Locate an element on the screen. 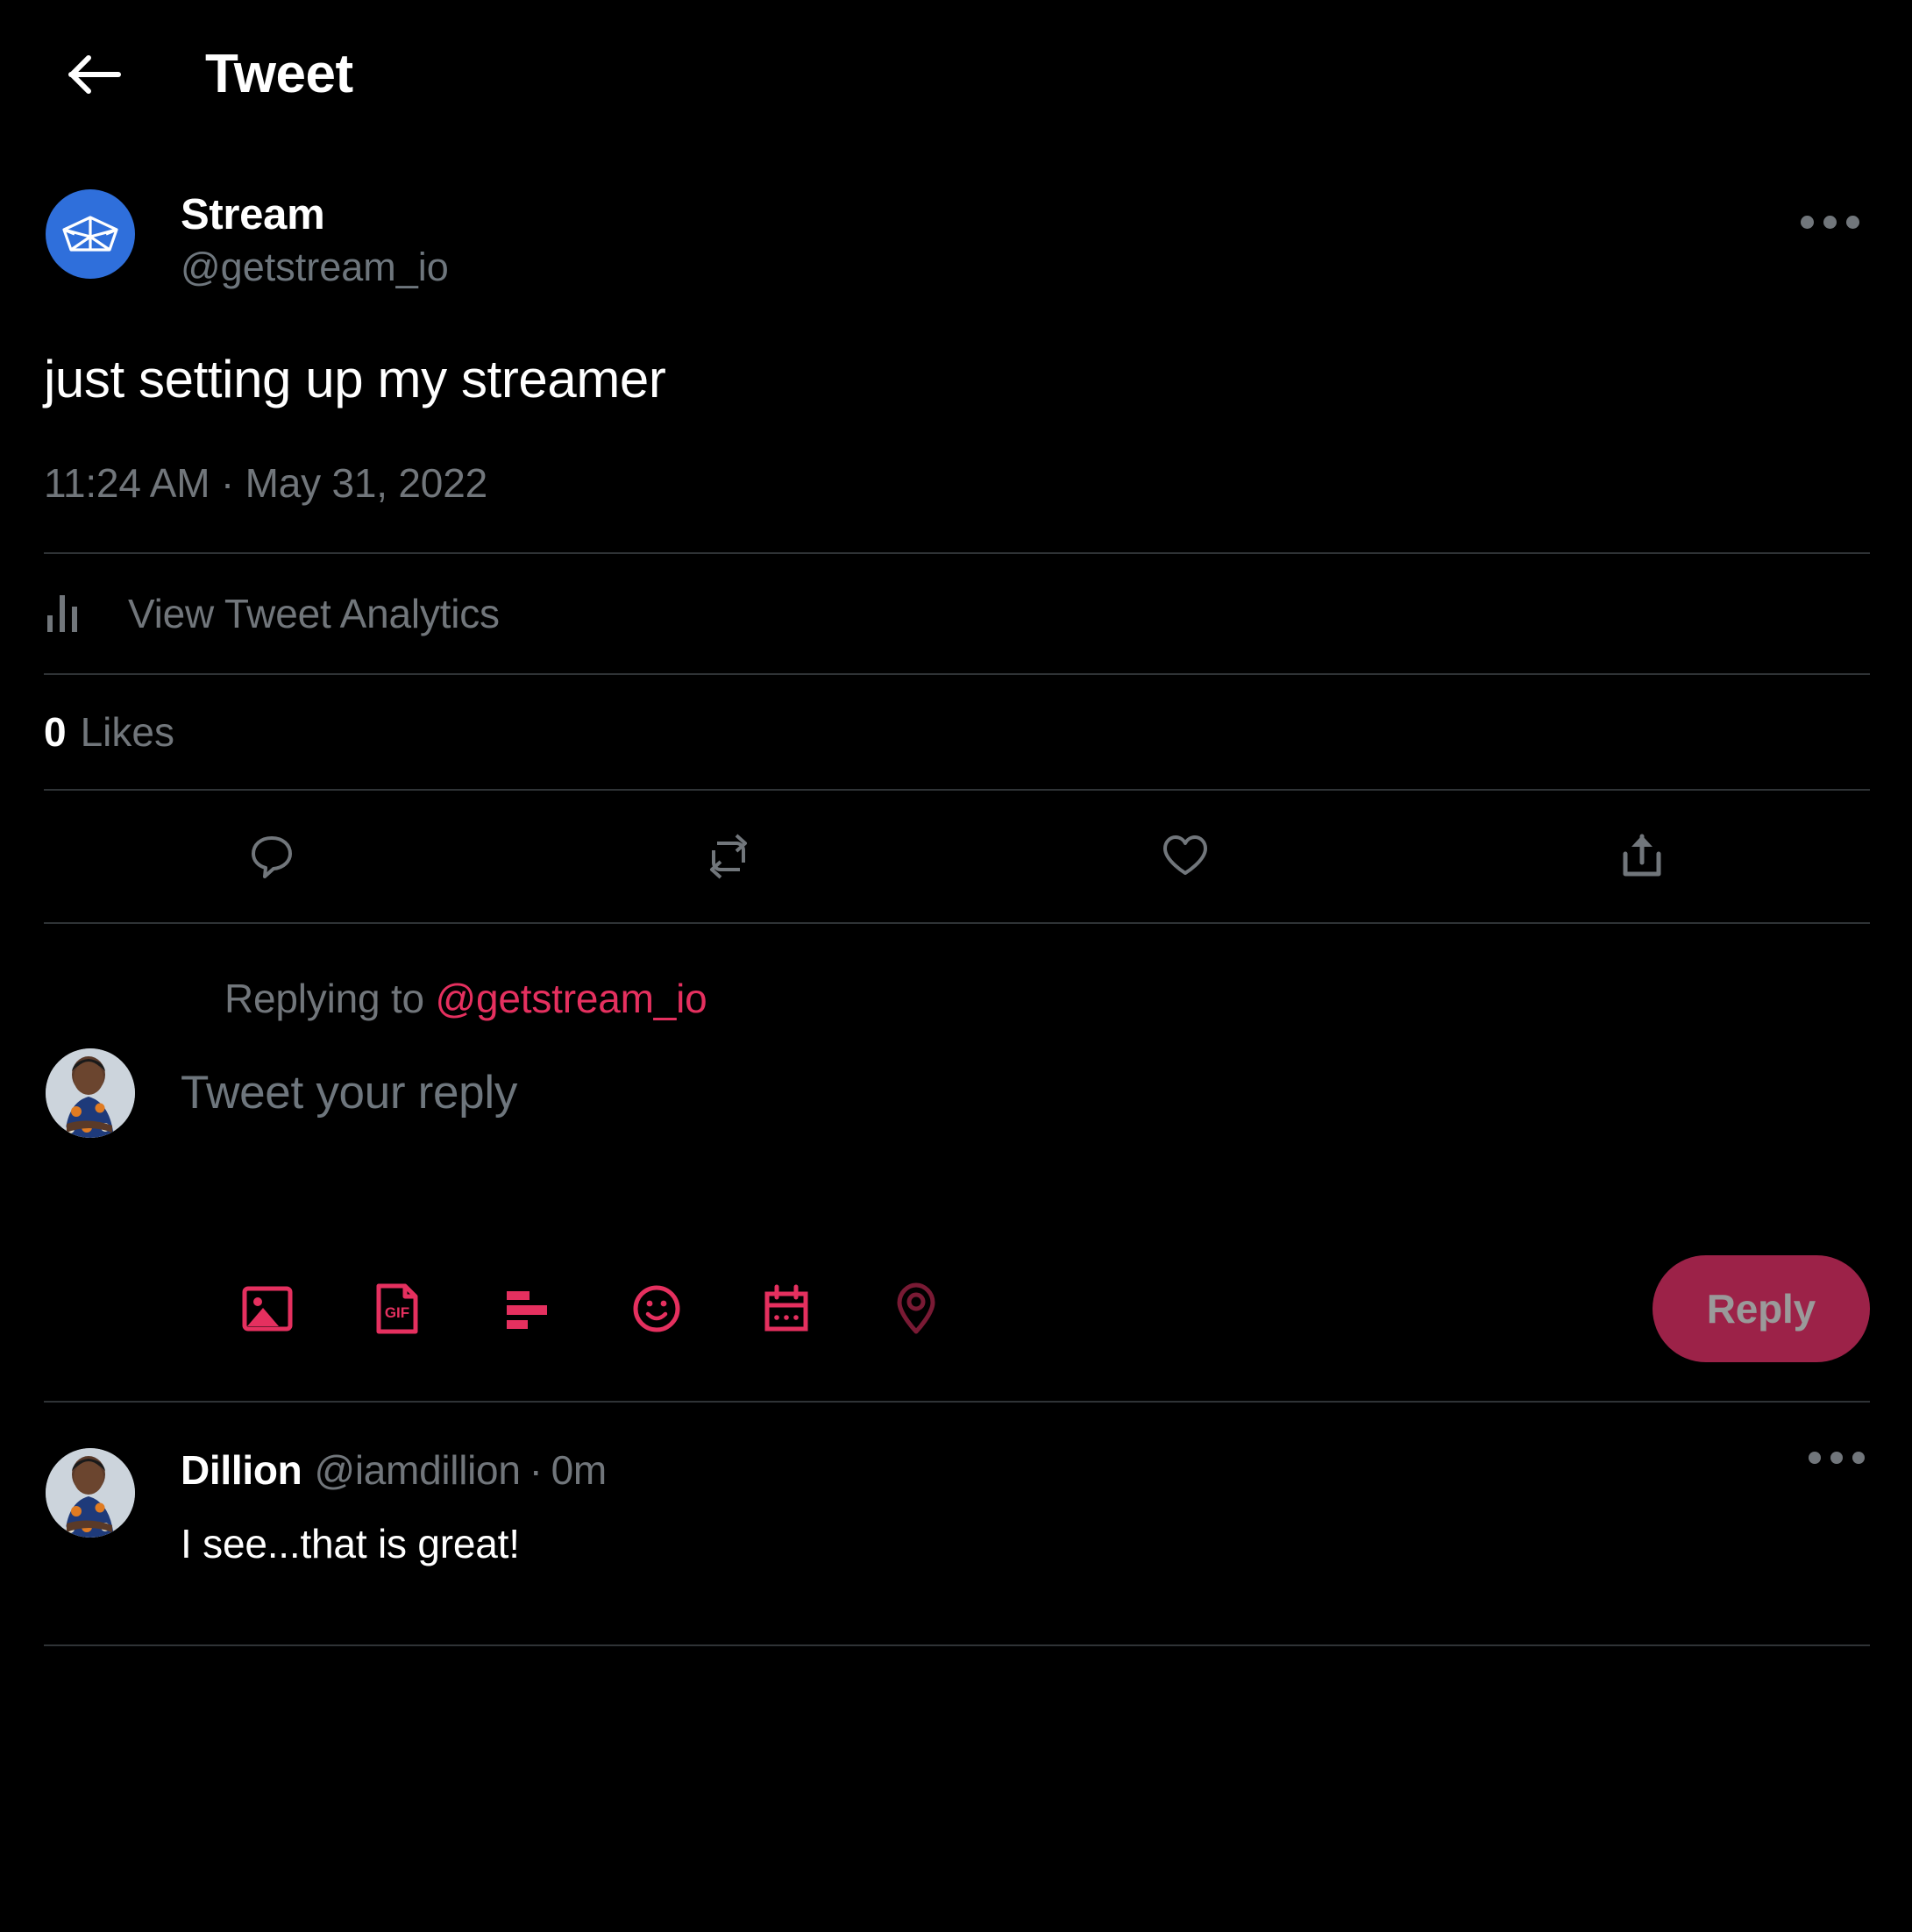  reply-action-button is located at coordinates (272, 856).